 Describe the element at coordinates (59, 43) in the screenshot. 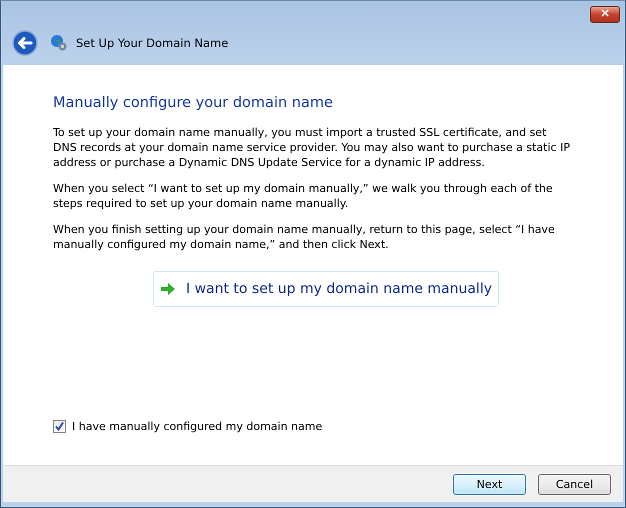

I see `globe-gear-icon` at that location.